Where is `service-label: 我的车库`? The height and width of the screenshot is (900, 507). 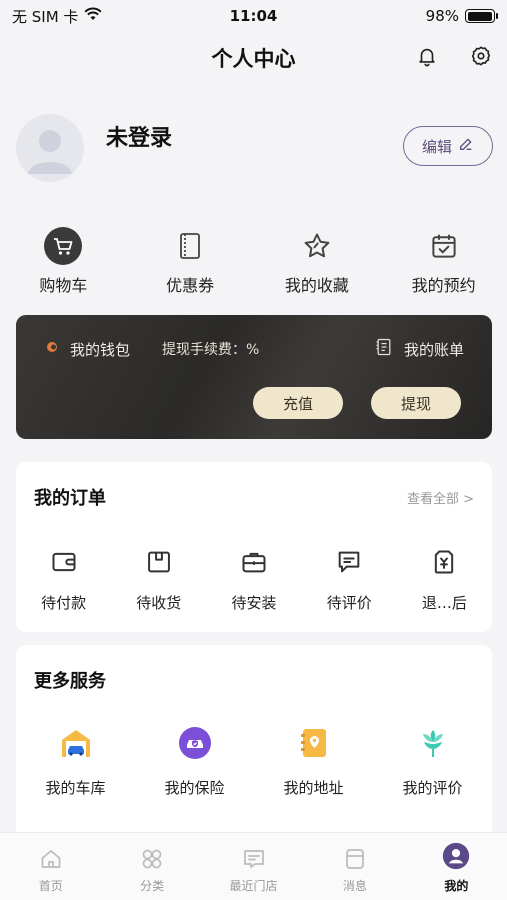
service-label: 我的车库 is located at coordinates (75, 788).